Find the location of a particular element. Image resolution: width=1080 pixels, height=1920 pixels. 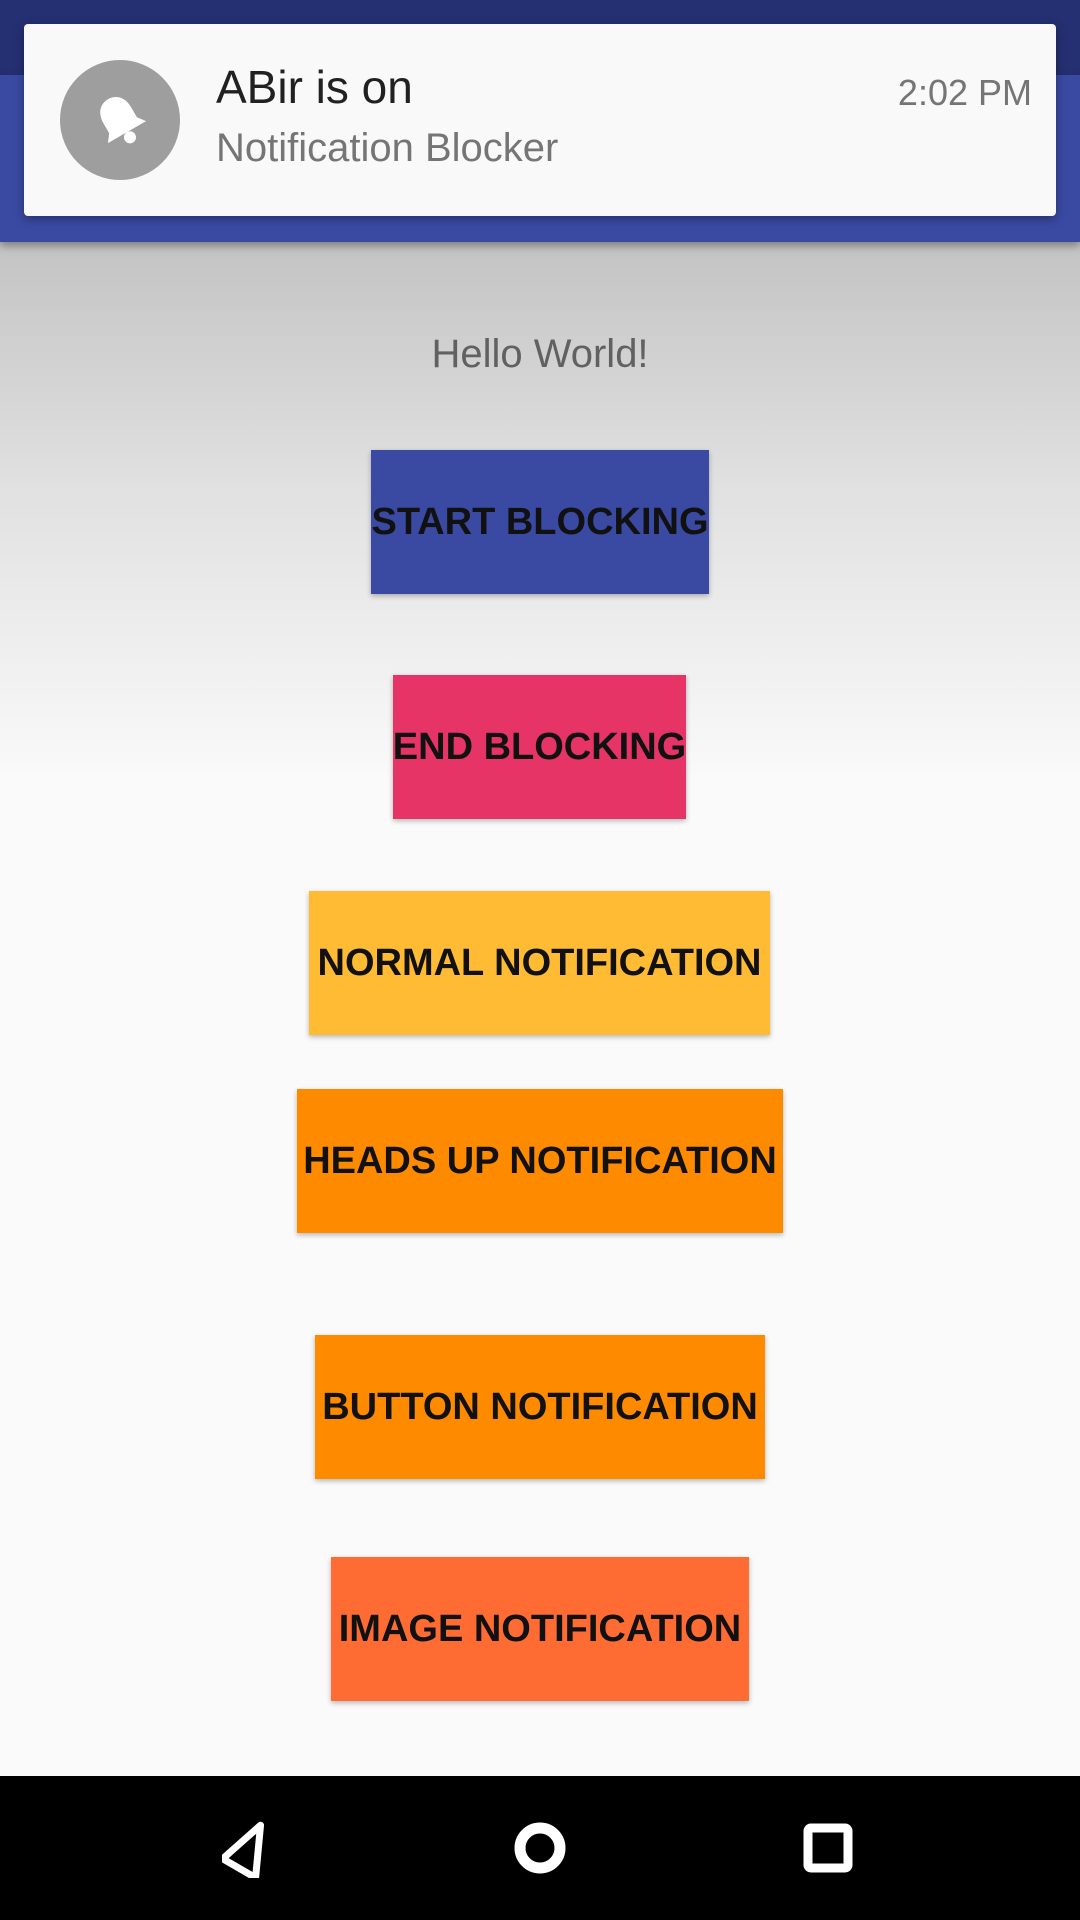

notification-time: 2:02 PM is located at coordinates (964, 92).